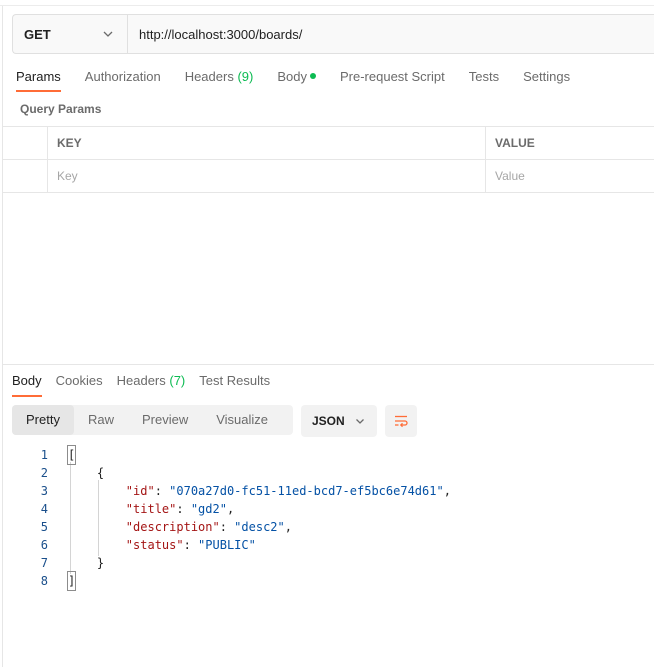 This screenshot has width=654, height=667. I want to click on json-string: "PUBLIC", so click(227, 545).